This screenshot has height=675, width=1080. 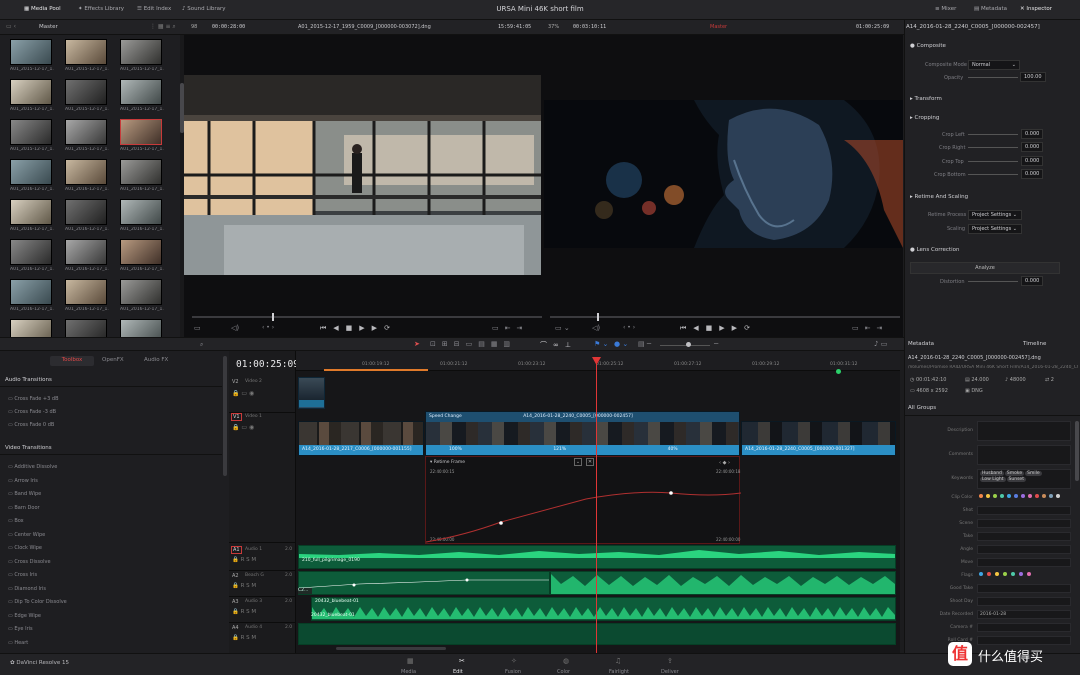 What do you see at coordinates (1032, 174) in the screenshot?
I see `crop-bottom-field: 0.000` at bounding box center [1032, 174].